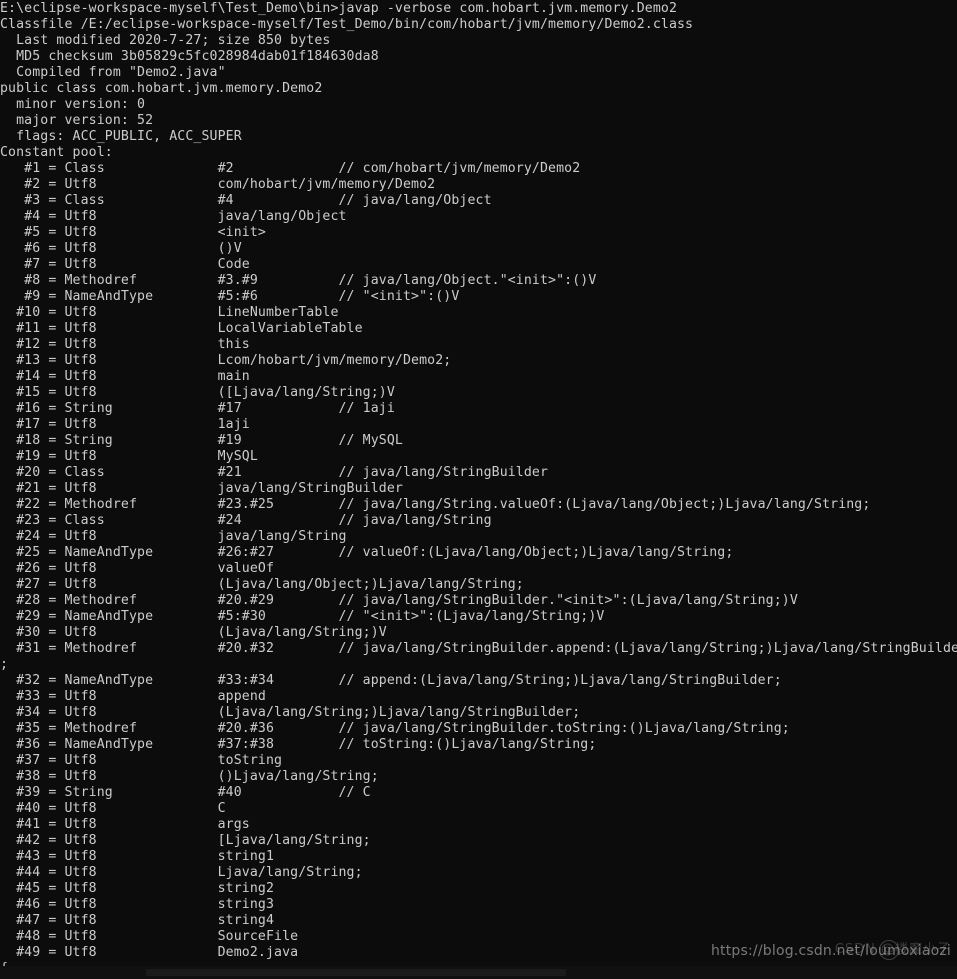 Image resolution: width=957 pixels, height=979 pixels. I want to click on terminal-line: #43 = Utf8 string1, so click(137, 856).